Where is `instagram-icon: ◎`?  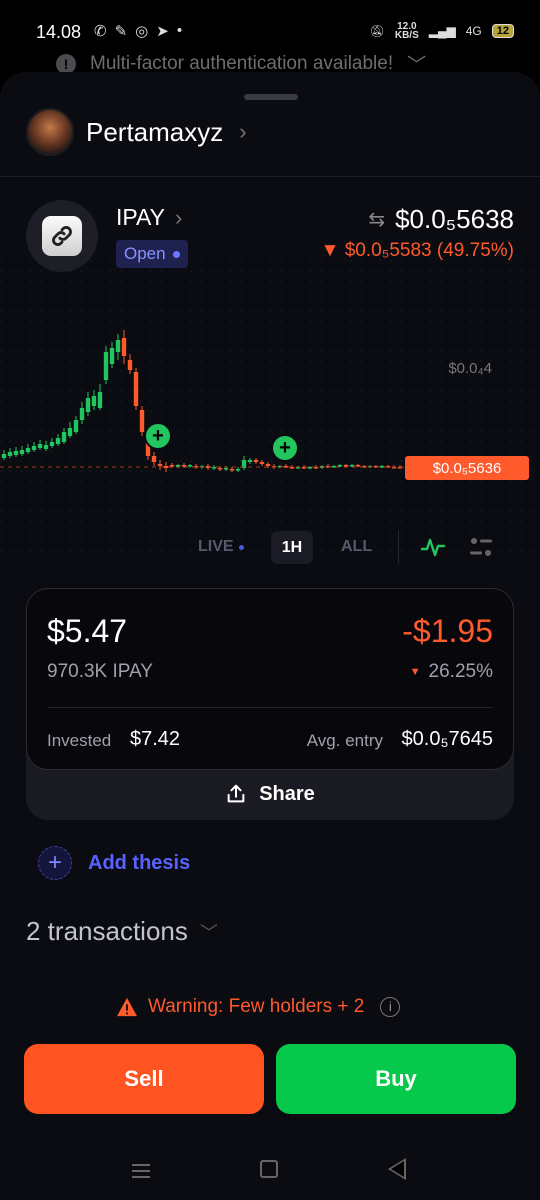
instagram-icon: ◎ is located at coordinates (142, 31).